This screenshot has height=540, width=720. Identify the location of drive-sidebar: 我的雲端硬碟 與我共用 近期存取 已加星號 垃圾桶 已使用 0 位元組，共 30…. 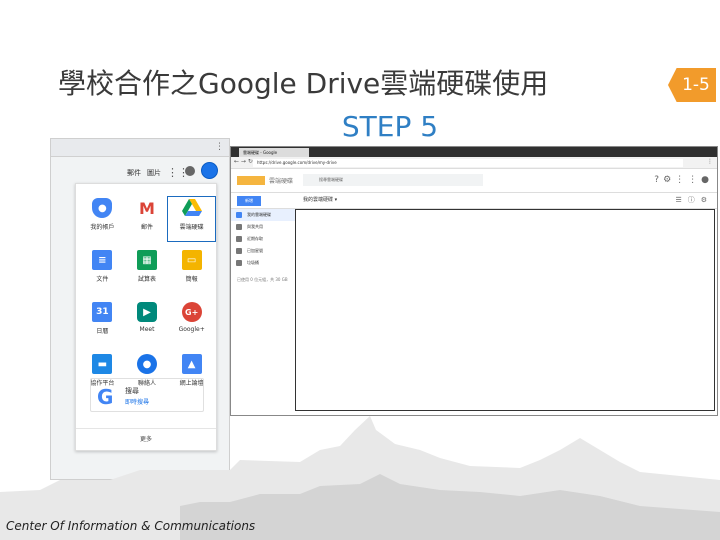
(263, 312).